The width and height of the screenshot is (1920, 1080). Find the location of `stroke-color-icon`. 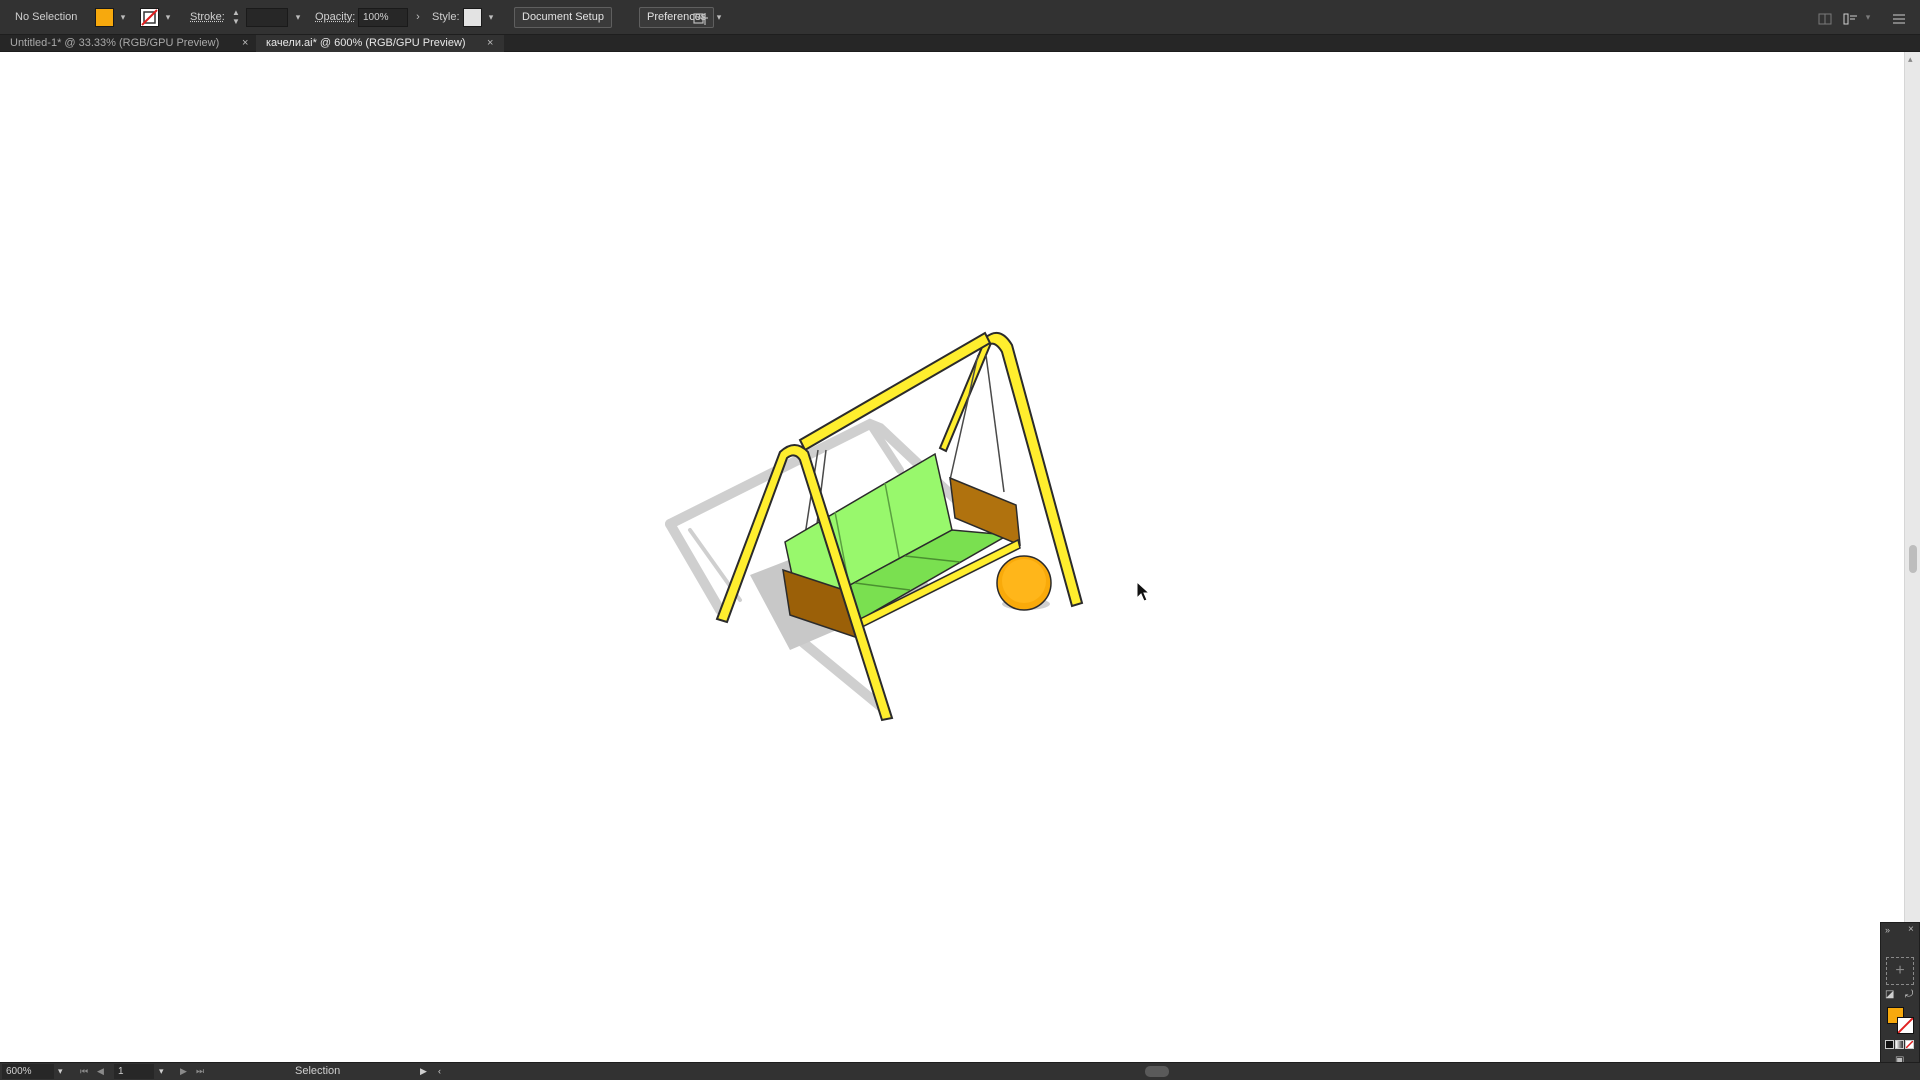

stroke-color-icon is located at coordinates (1905, 1025).